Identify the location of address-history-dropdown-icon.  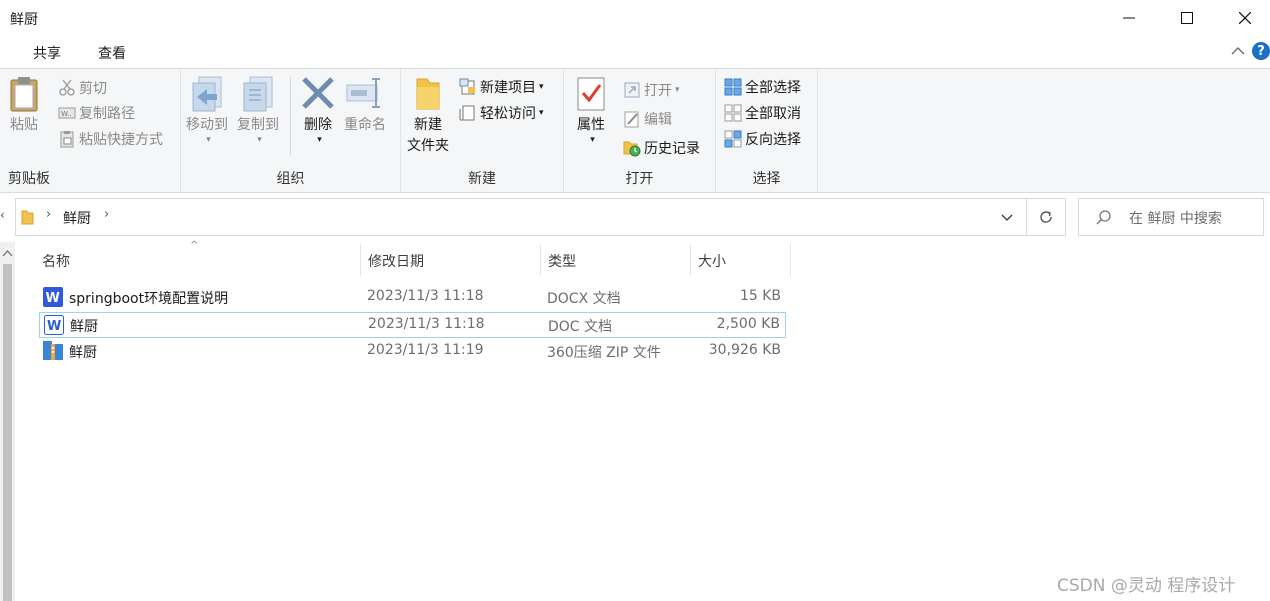
(1007, 217).